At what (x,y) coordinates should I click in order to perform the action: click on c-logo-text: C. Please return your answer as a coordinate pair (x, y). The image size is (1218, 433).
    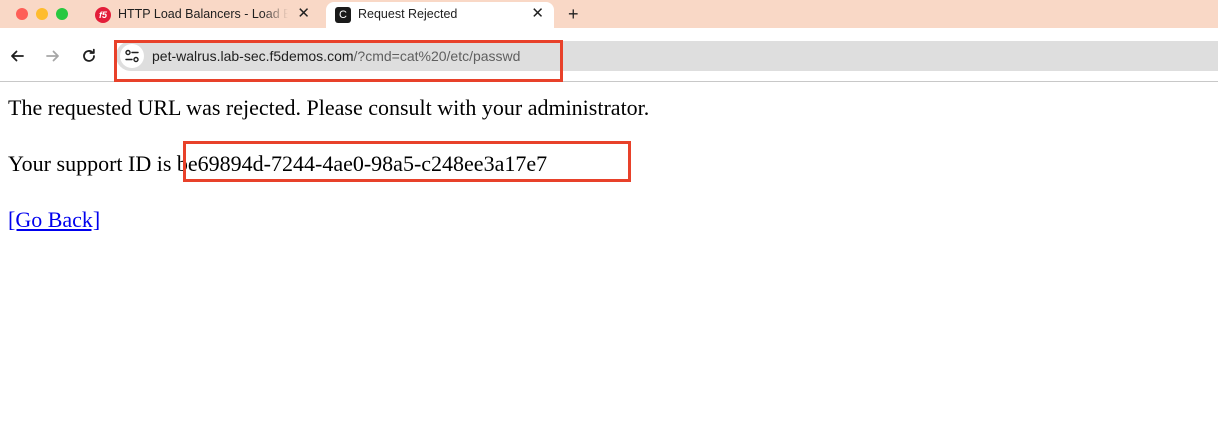
    Looking at the image, I should click on (343, 15).